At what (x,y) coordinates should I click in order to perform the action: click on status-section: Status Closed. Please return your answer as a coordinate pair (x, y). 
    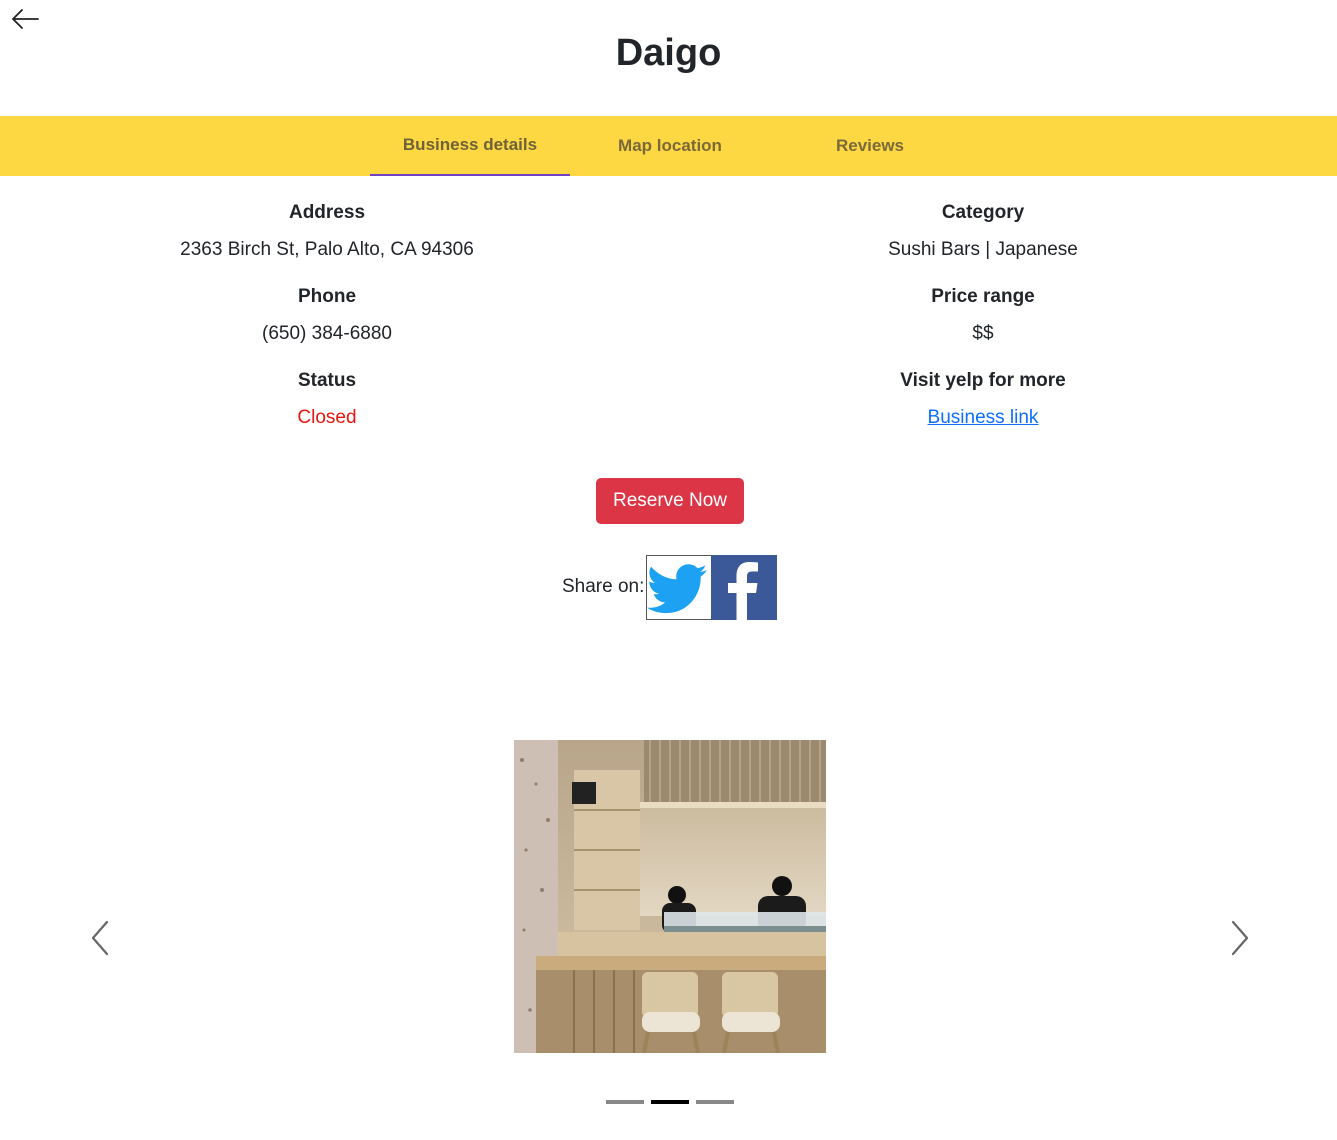
    Looking at the image, I should click on (327, 399).